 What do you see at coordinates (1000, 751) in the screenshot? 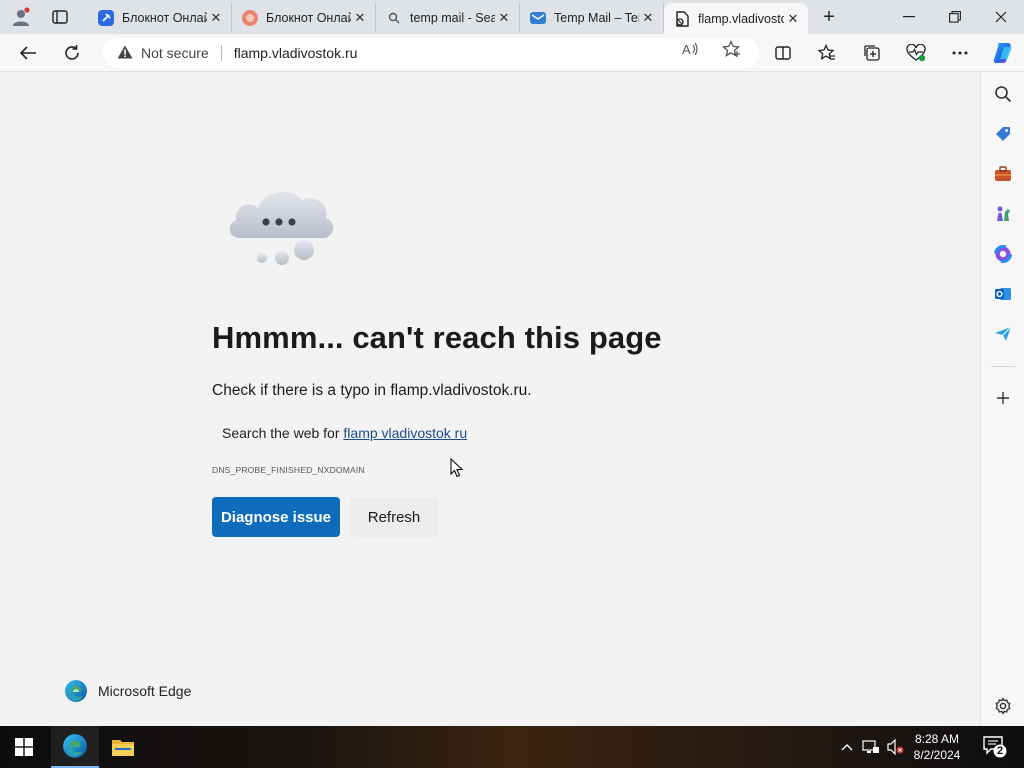
I see `notification-count: 2` at bounding box center [1000, 751].